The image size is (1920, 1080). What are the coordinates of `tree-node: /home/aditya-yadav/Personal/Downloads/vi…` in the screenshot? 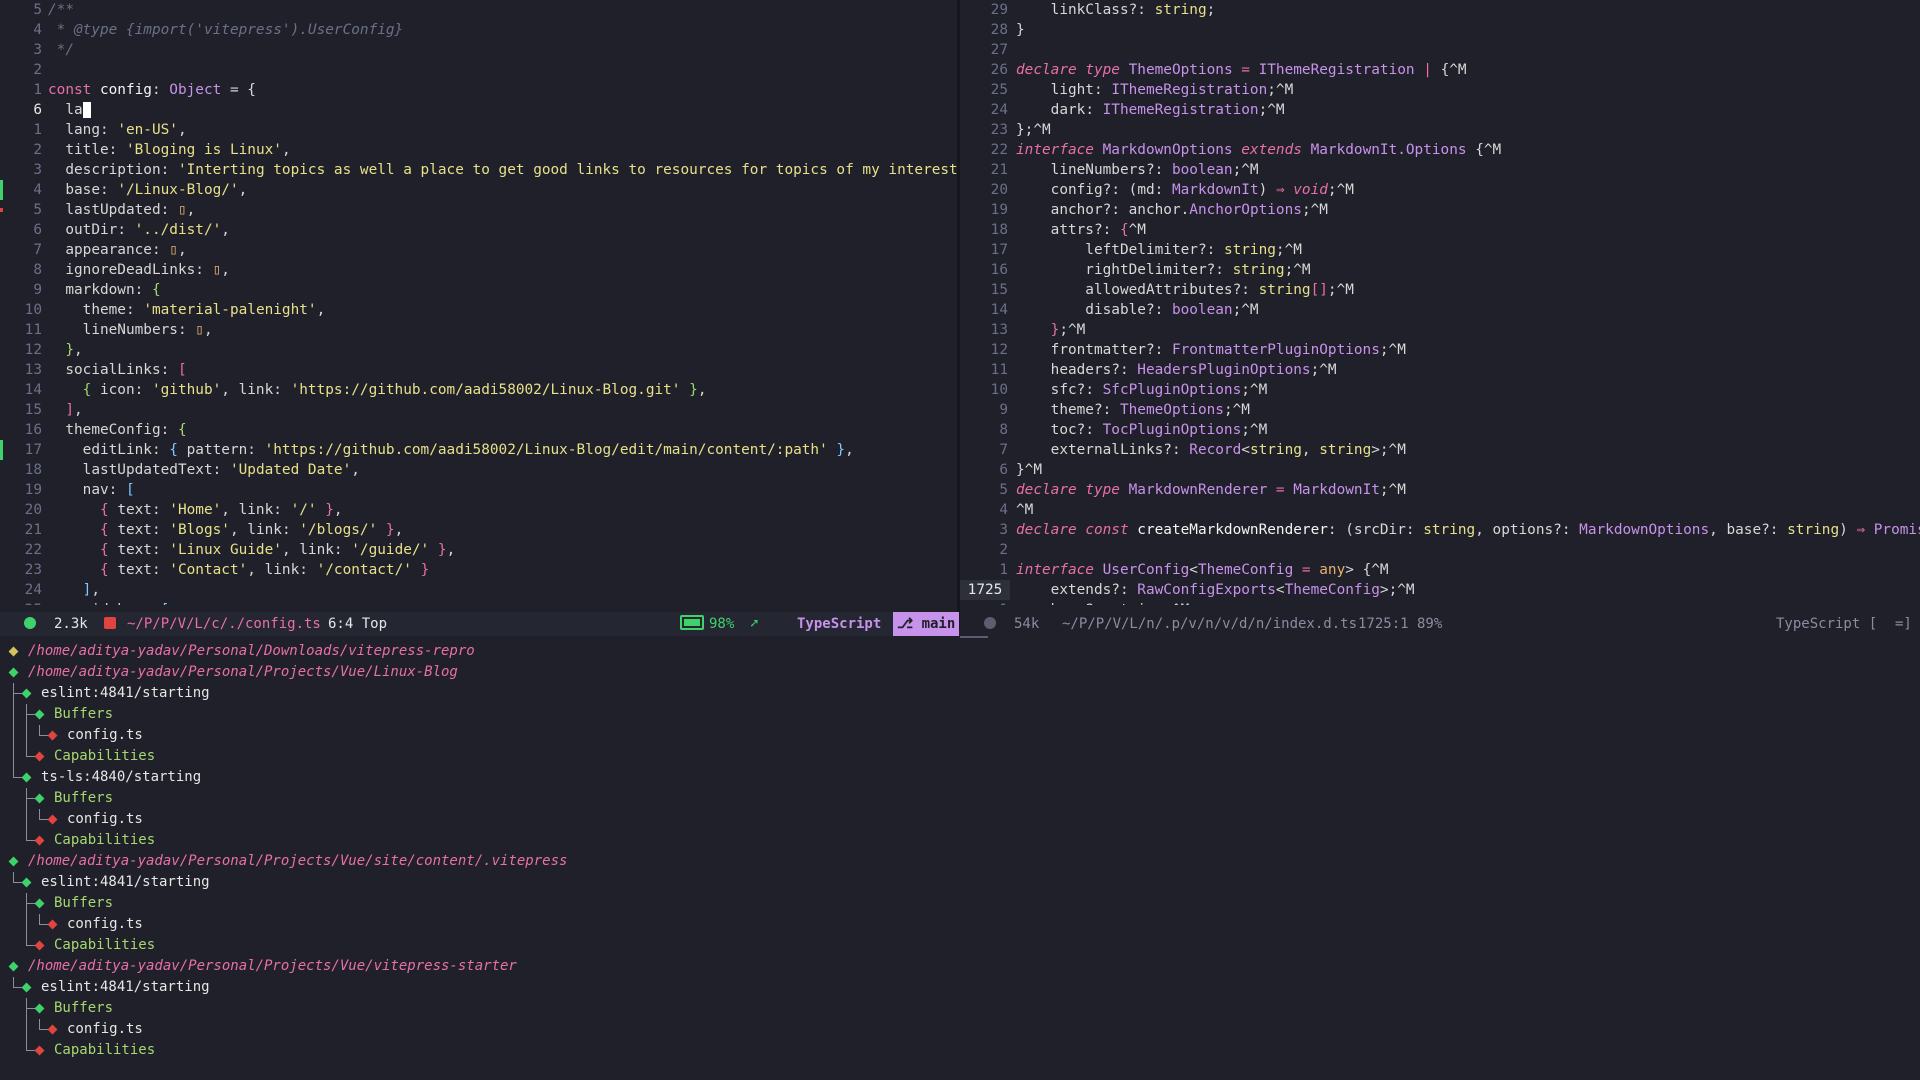 It's located at (960, 651).